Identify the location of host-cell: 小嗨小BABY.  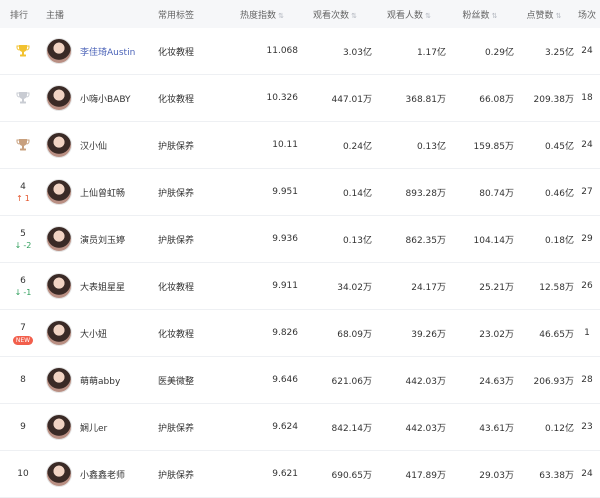
(102, 98).